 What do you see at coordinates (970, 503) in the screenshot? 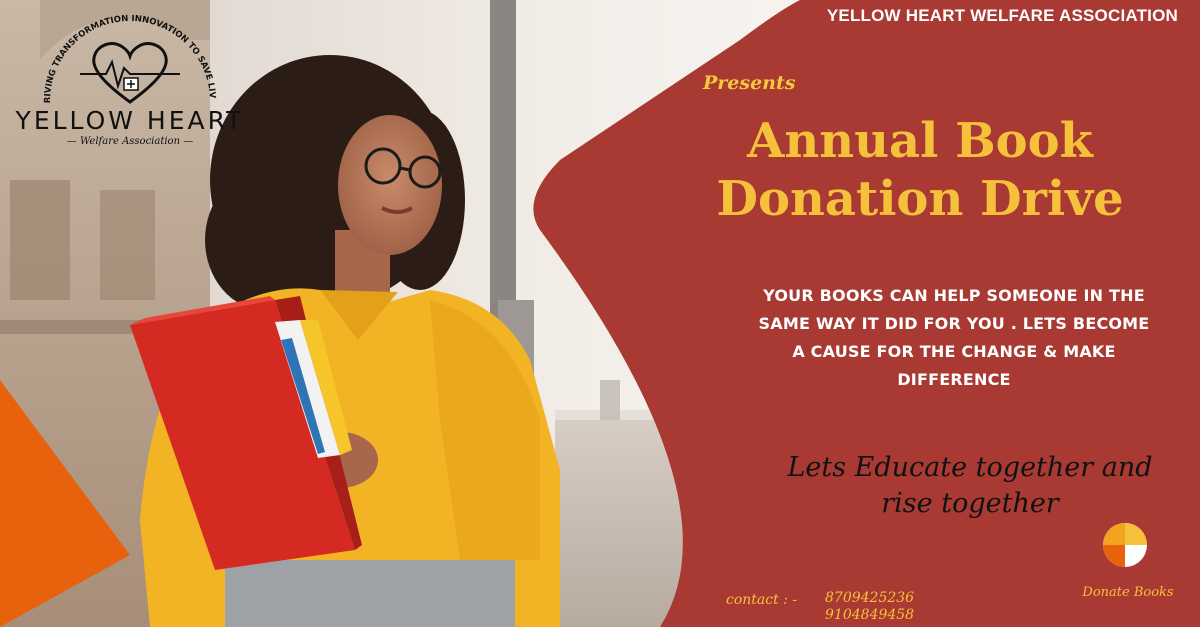
I see `slogan-line-2: rise together` at bounding box center [970, 503].